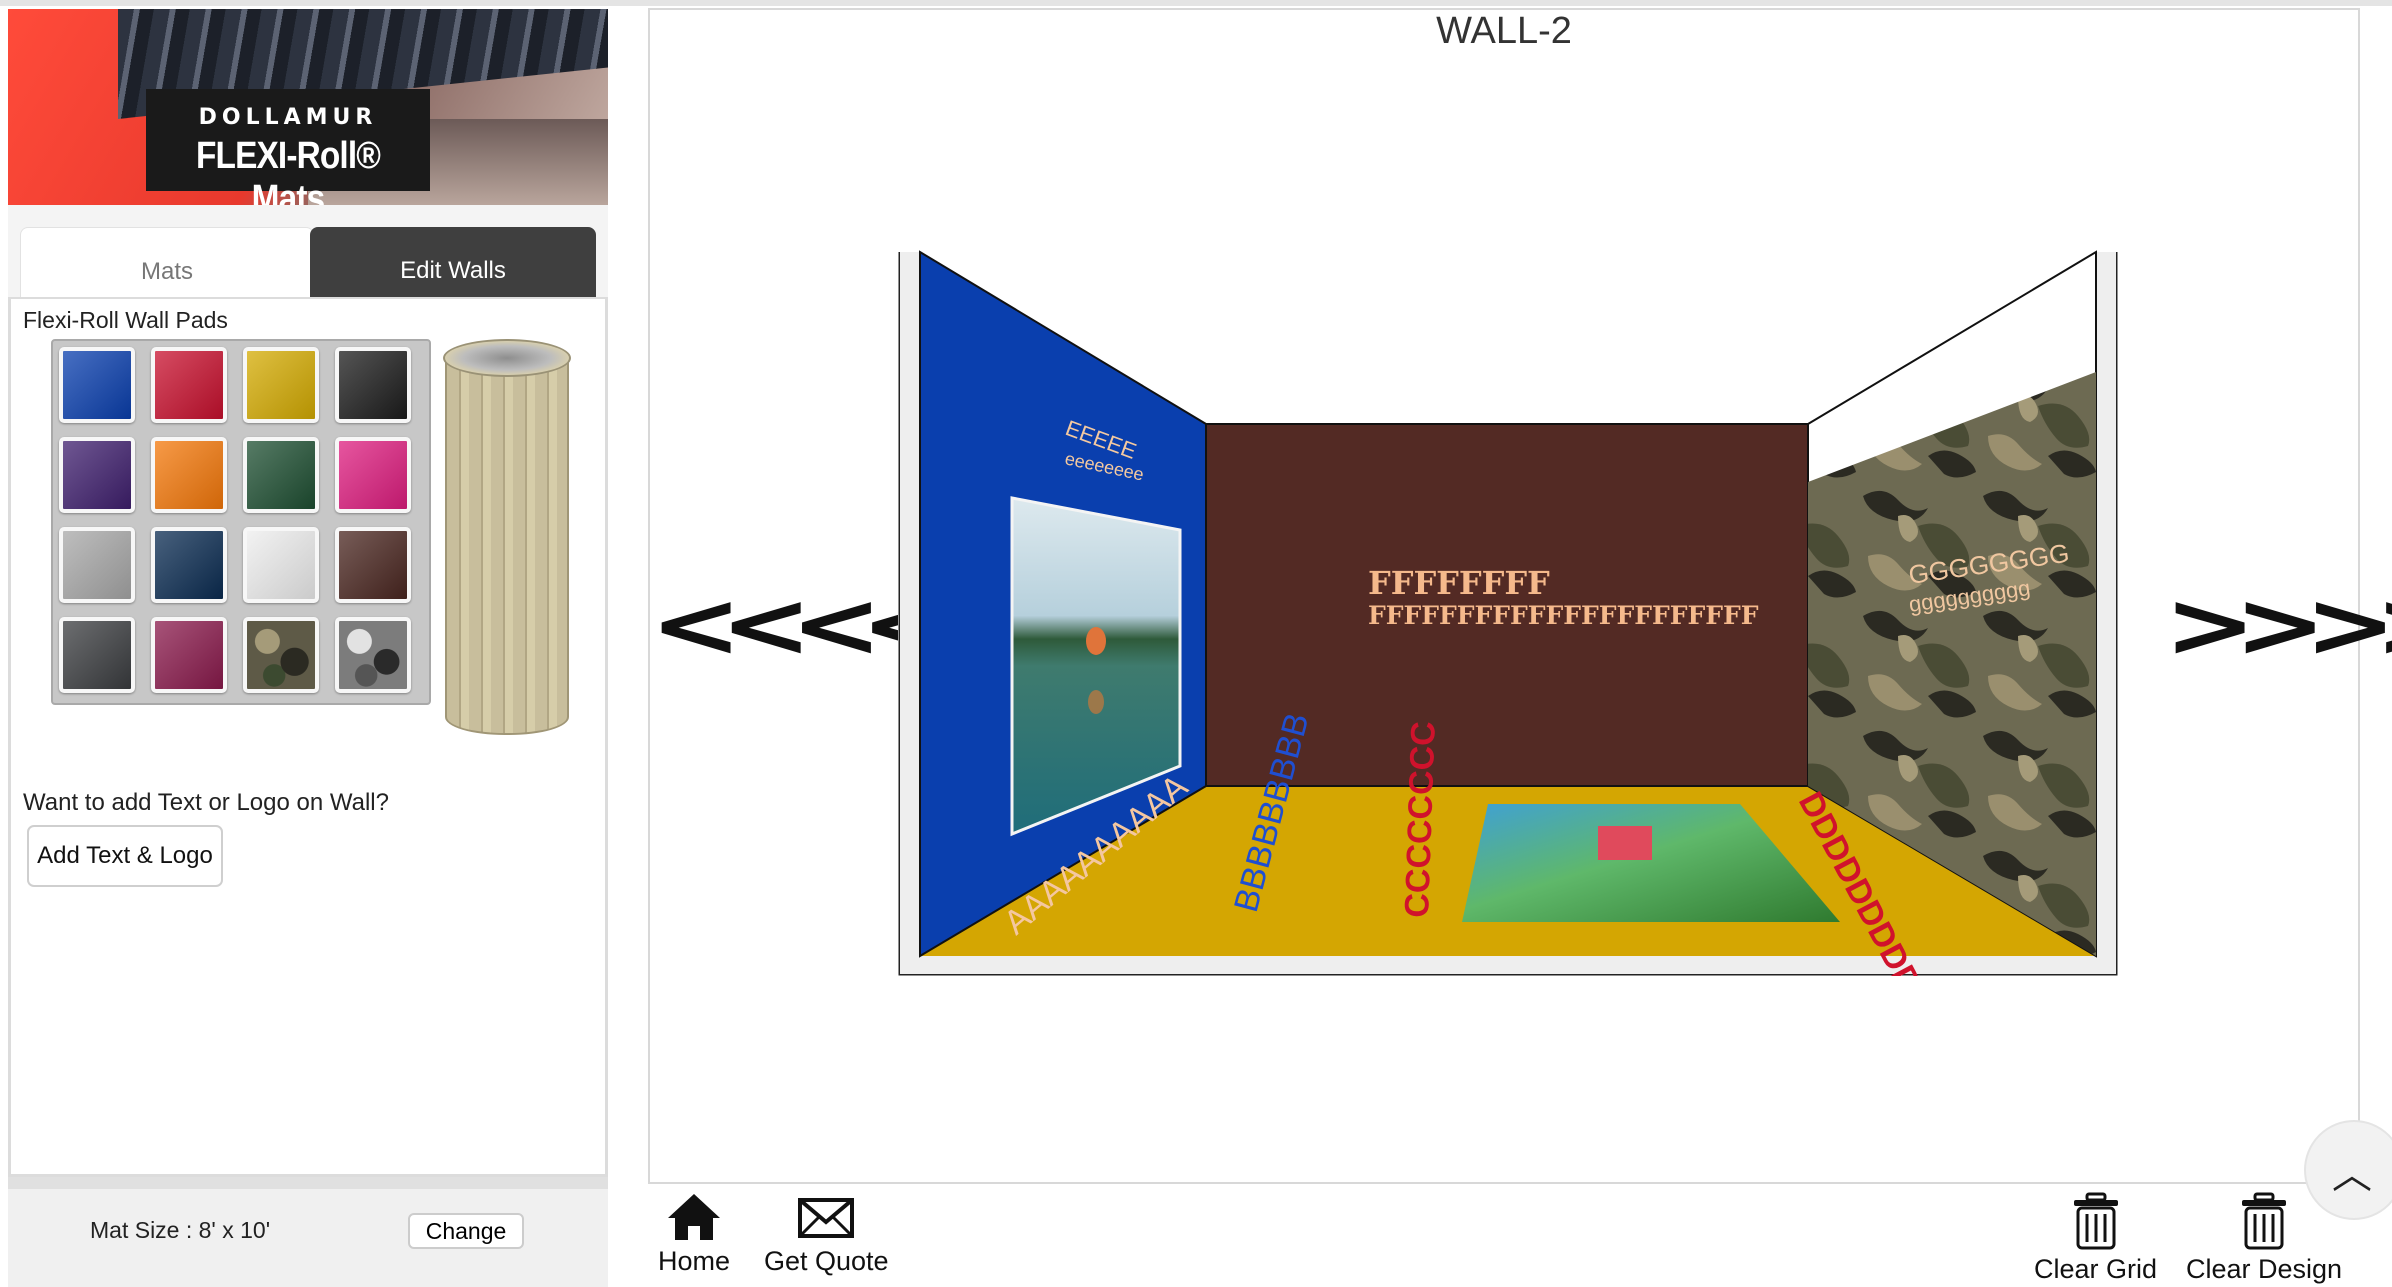 This screenshot has height=1287, width=2392. What do you see at coordinates (281, 565) in the screenshot?
I see `swatch-white` at bounding box center [281, 565].